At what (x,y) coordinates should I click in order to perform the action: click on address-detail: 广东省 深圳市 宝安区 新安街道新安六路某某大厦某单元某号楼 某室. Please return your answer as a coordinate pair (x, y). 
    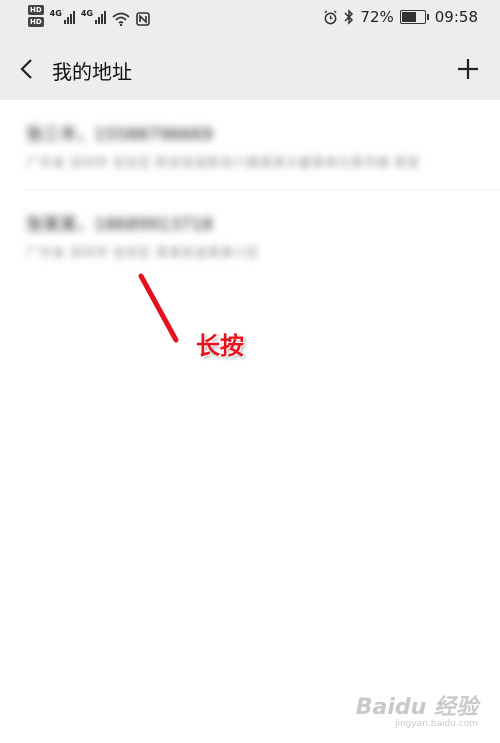
    Looking at the image, I should click on (223, 163).